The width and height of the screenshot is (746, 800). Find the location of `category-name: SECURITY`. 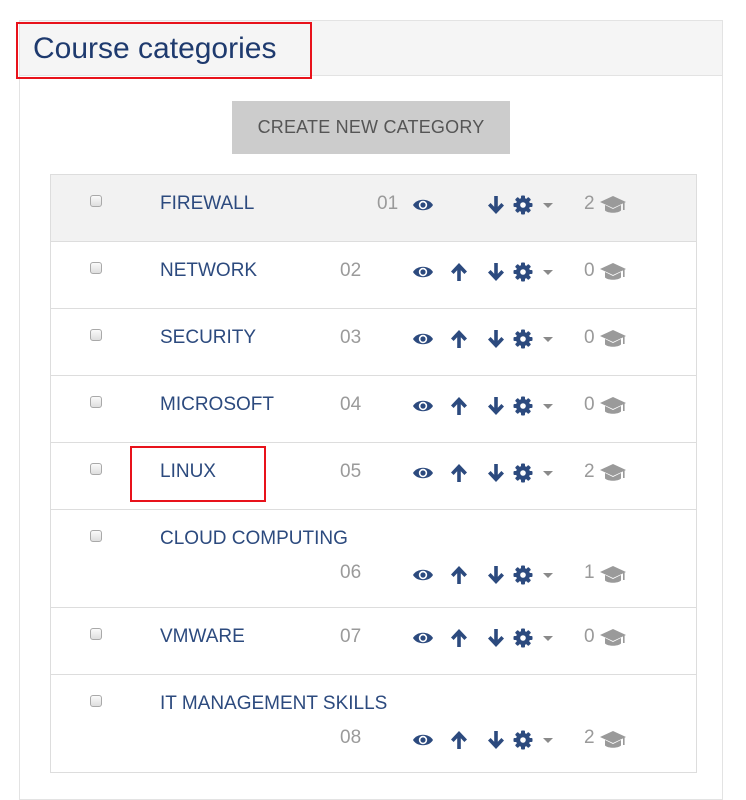

category-name: SECURITY is located at coordinates (208, 338).